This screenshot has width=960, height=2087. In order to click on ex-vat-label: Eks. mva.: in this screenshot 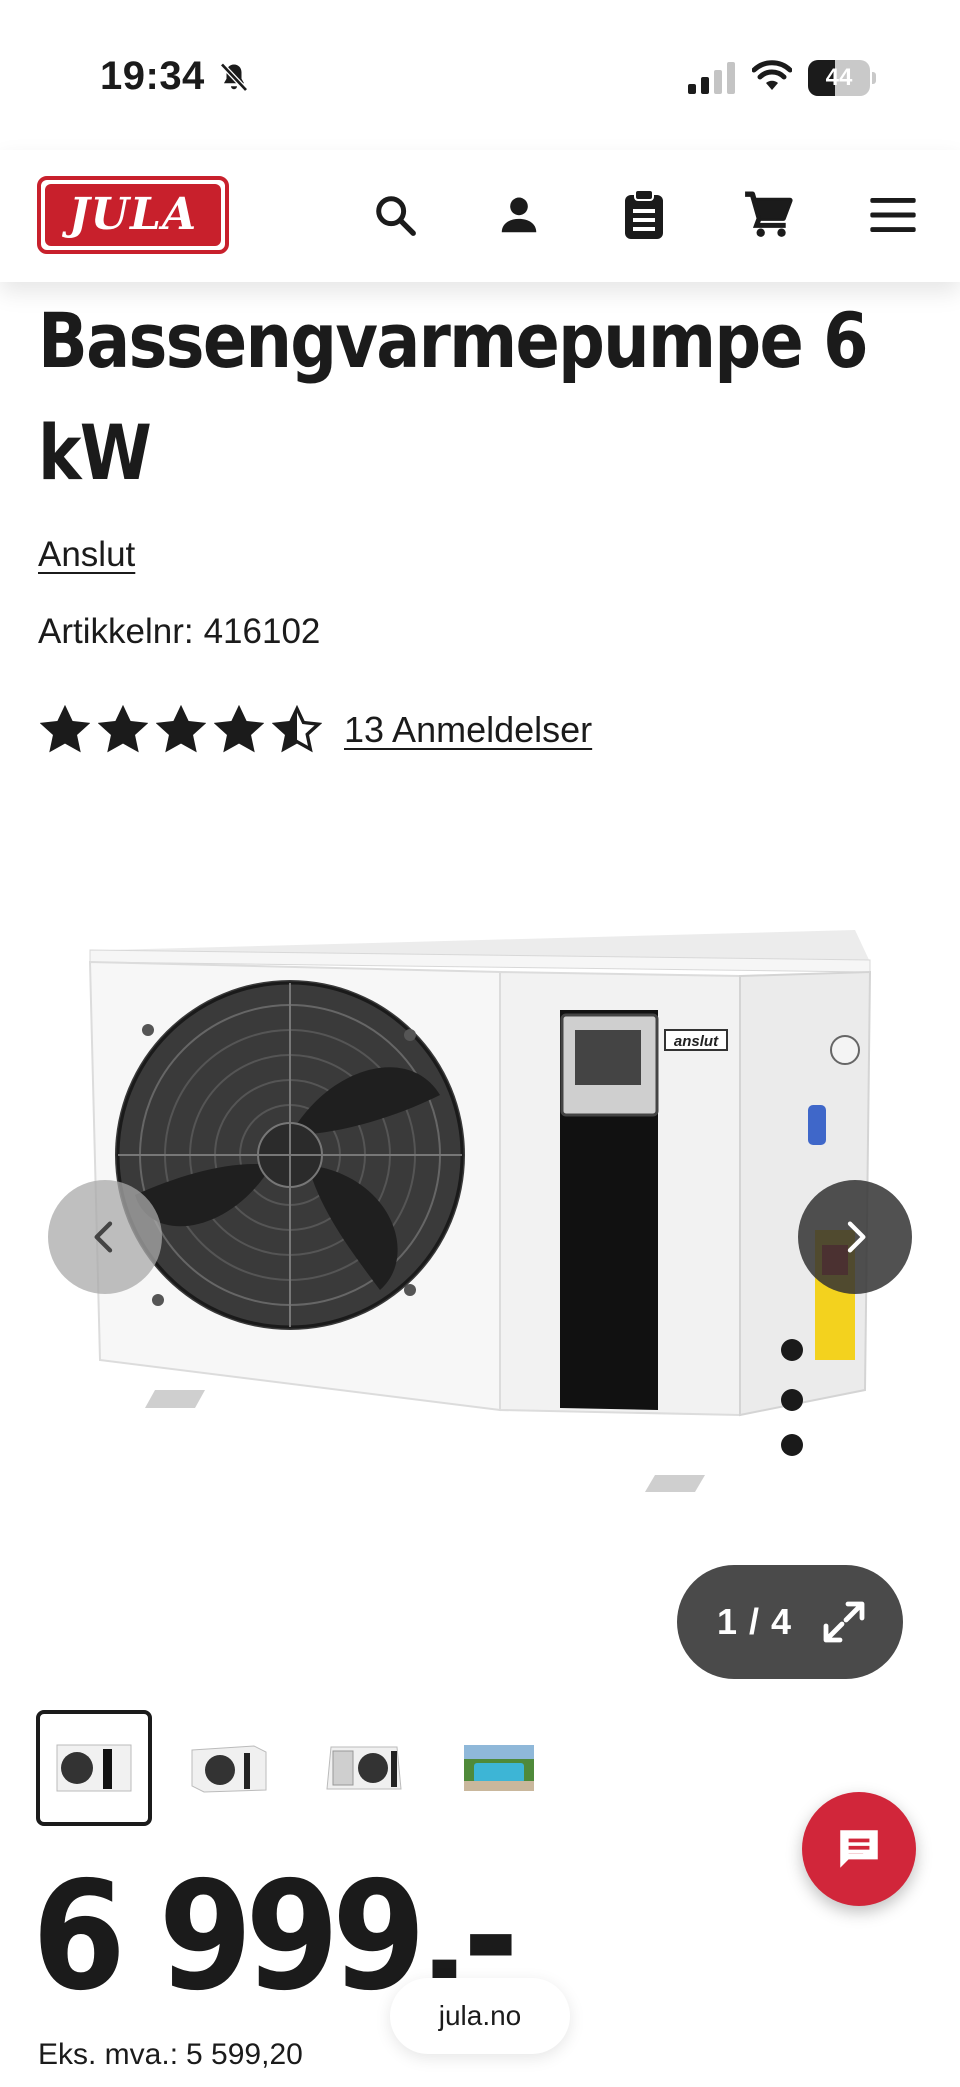, I will do `click(108, 2054)`.